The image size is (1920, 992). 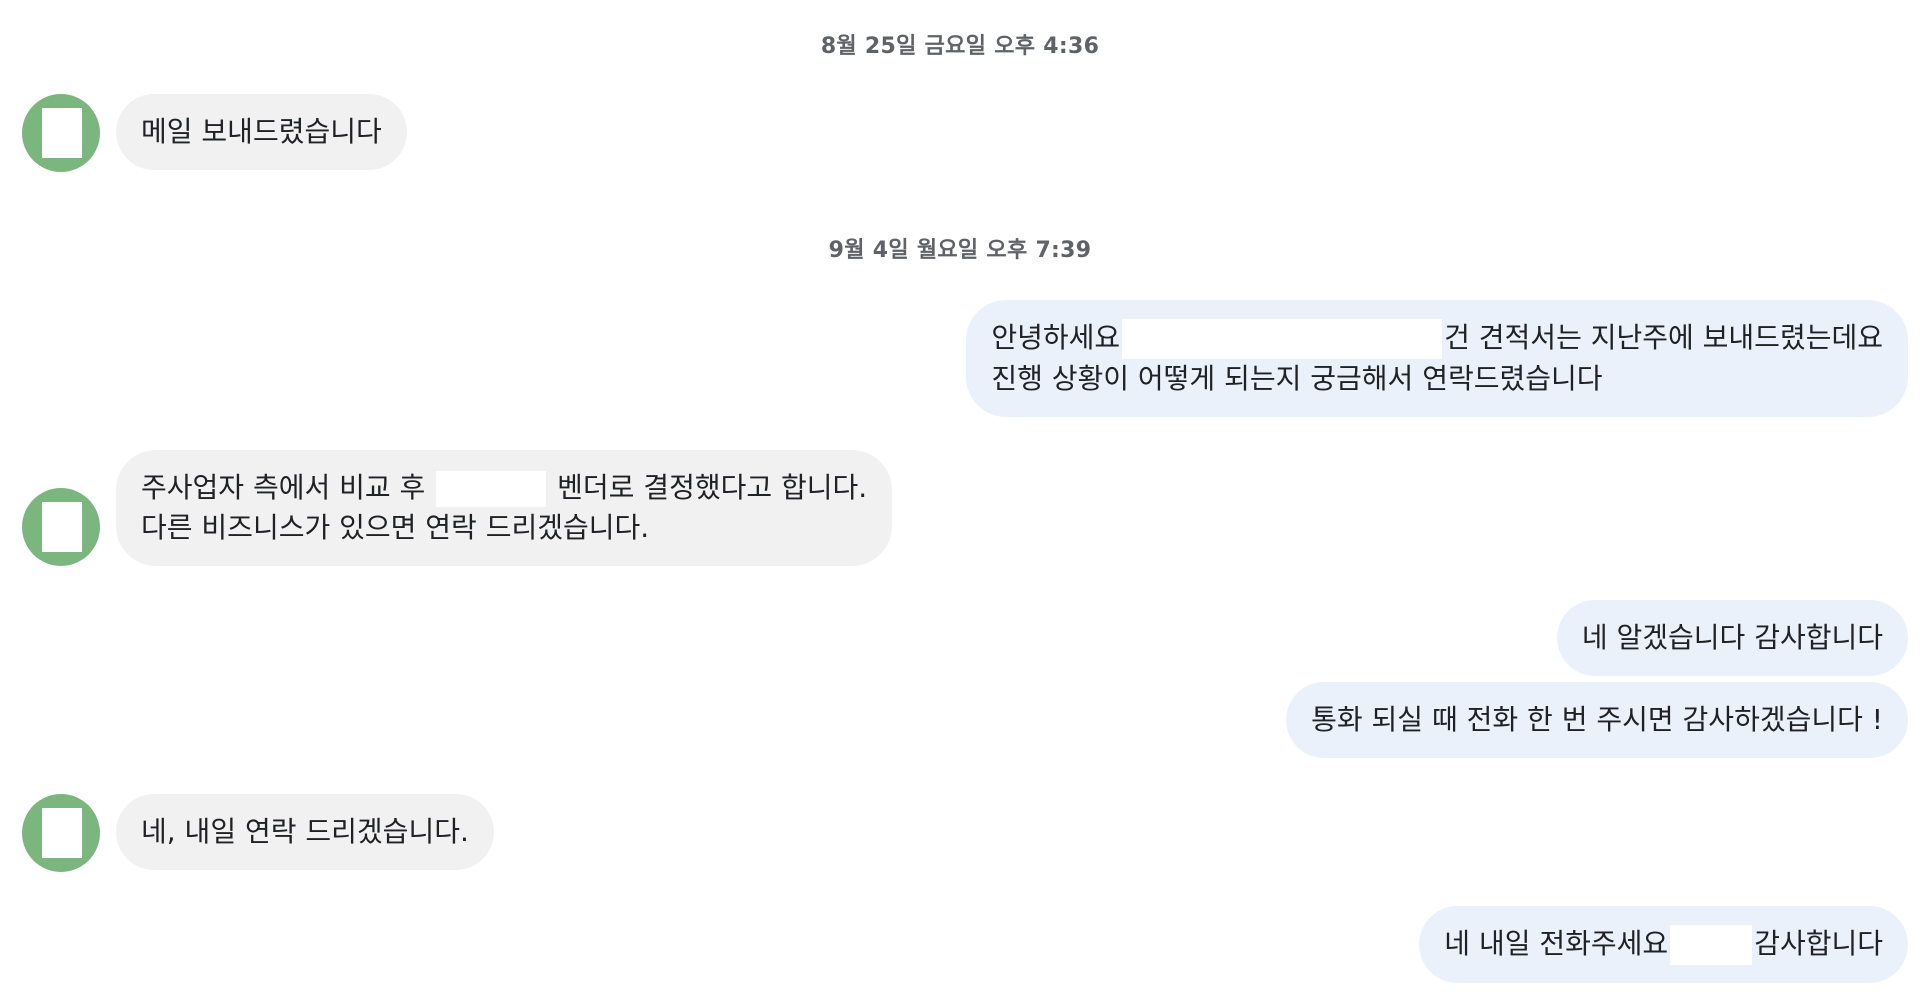 I want to click on message-bubble-incoming: 네, 내일 연락 드리겠습니다., so click(x=305, y=832).